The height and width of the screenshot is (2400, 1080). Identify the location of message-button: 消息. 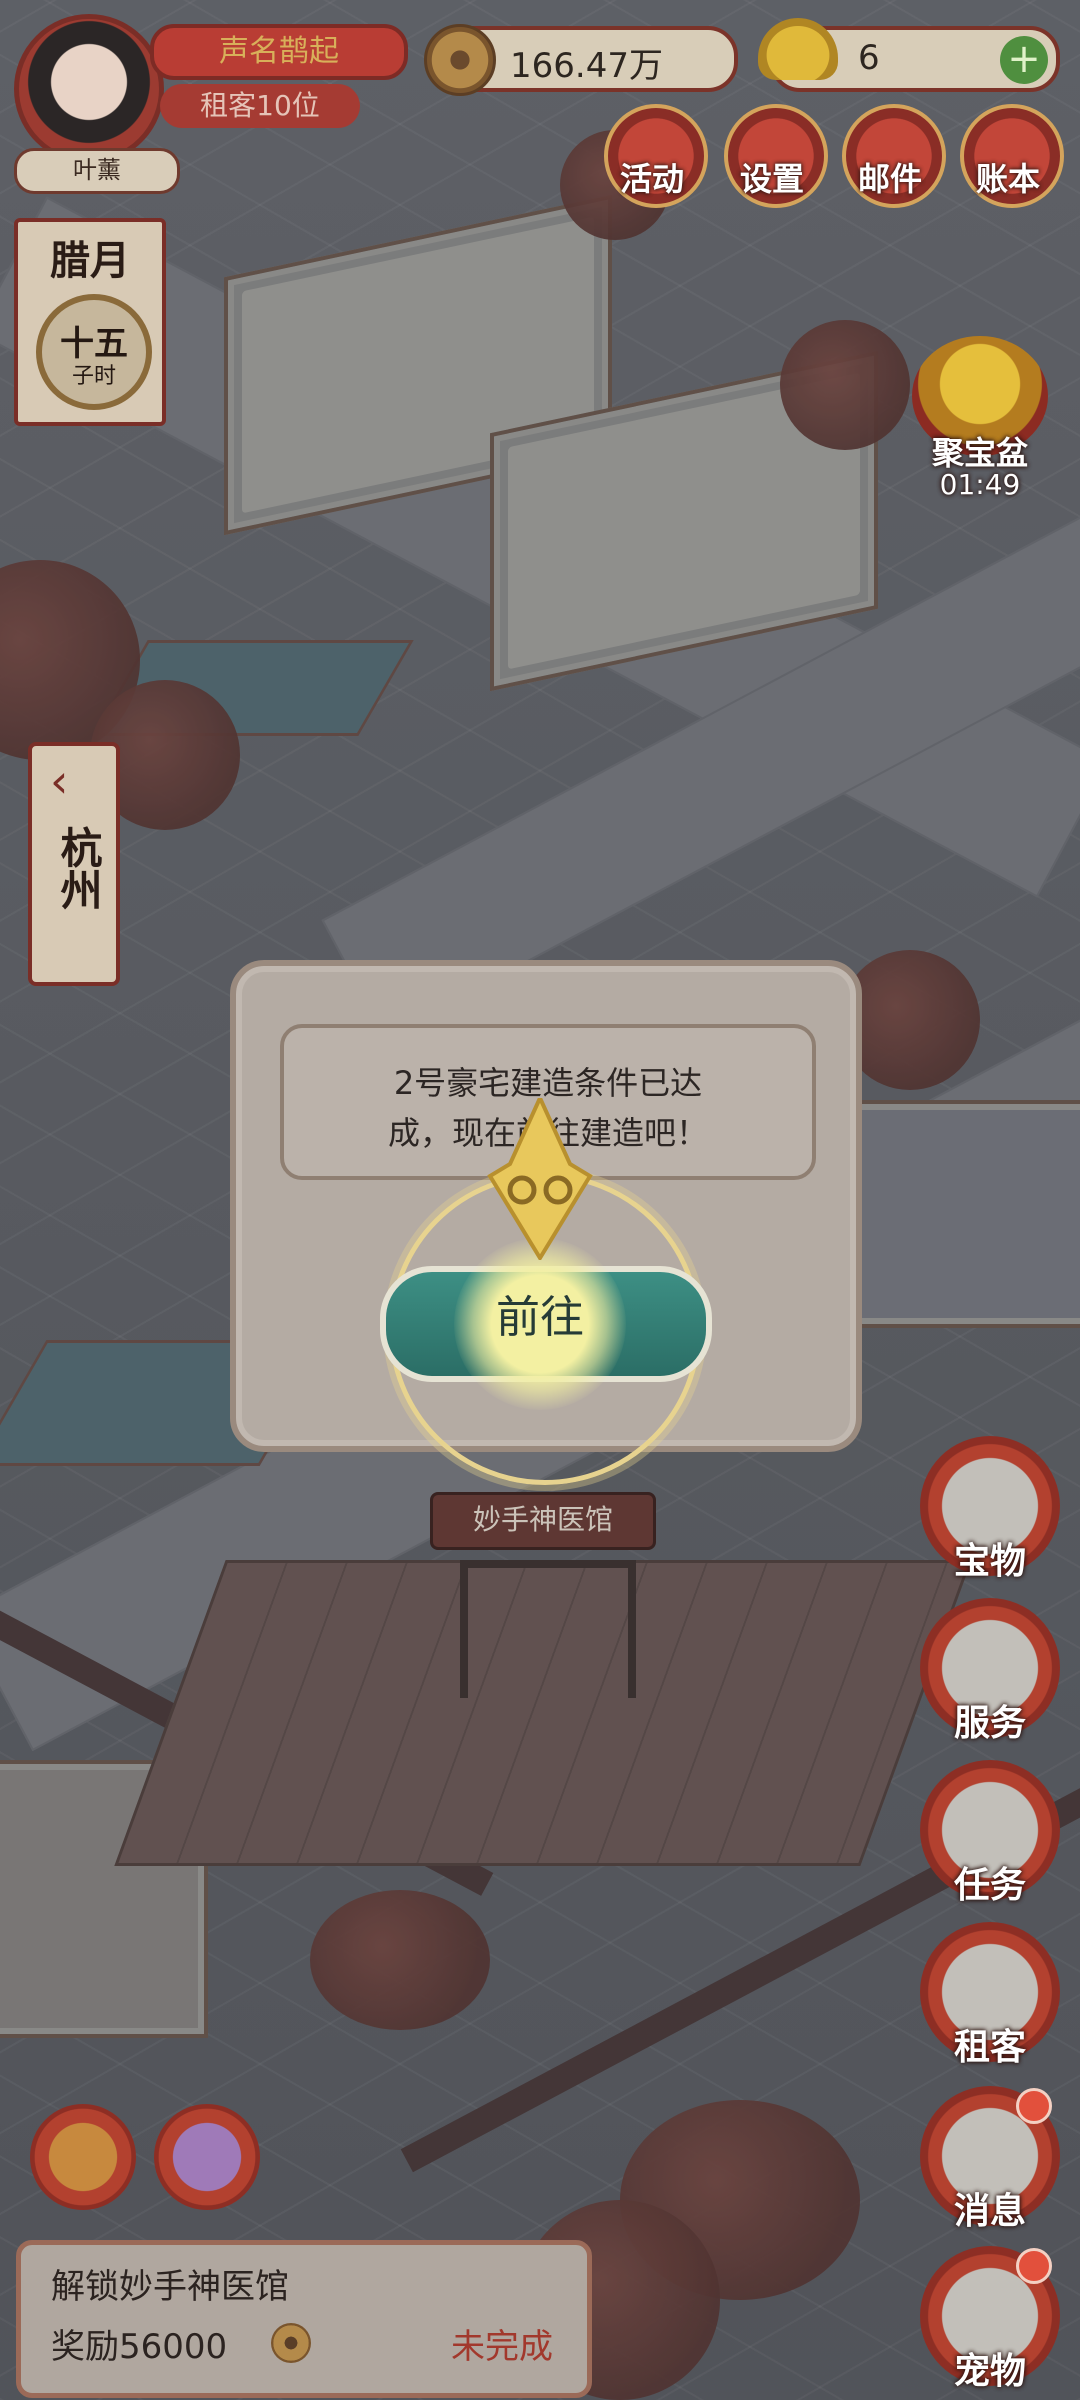
(990, 2159).